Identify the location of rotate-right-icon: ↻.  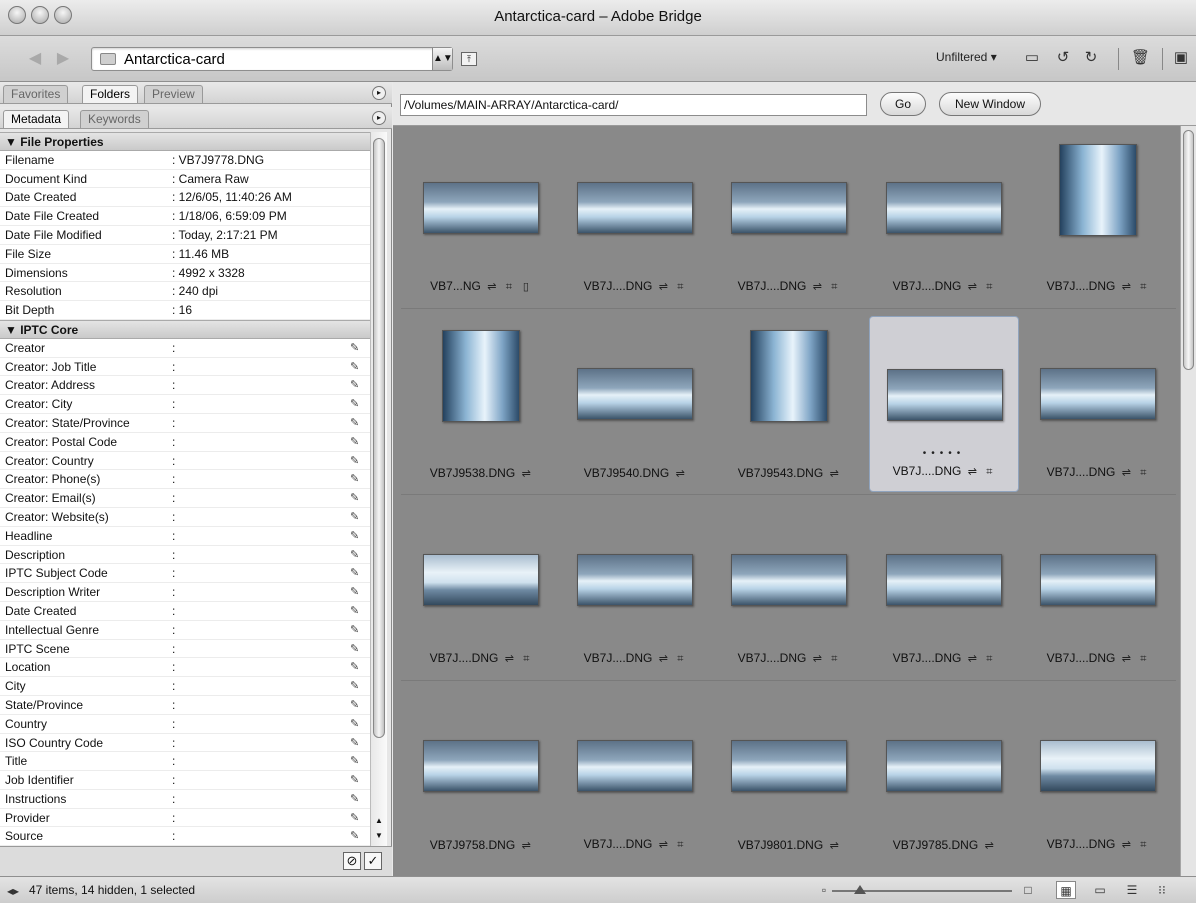
(1091, 58).